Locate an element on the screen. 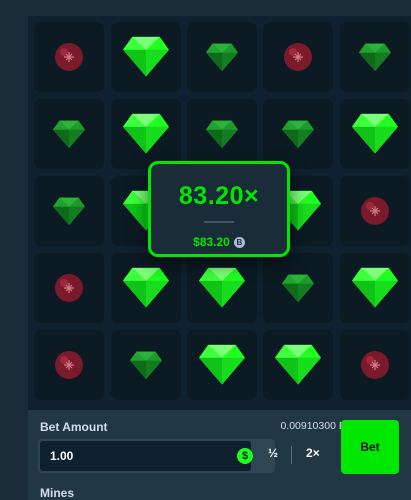 Image resolution: width=411 pixels, height=500 pixels. bet-input-group: 1.00 $ is located at coordinates (156, 456).